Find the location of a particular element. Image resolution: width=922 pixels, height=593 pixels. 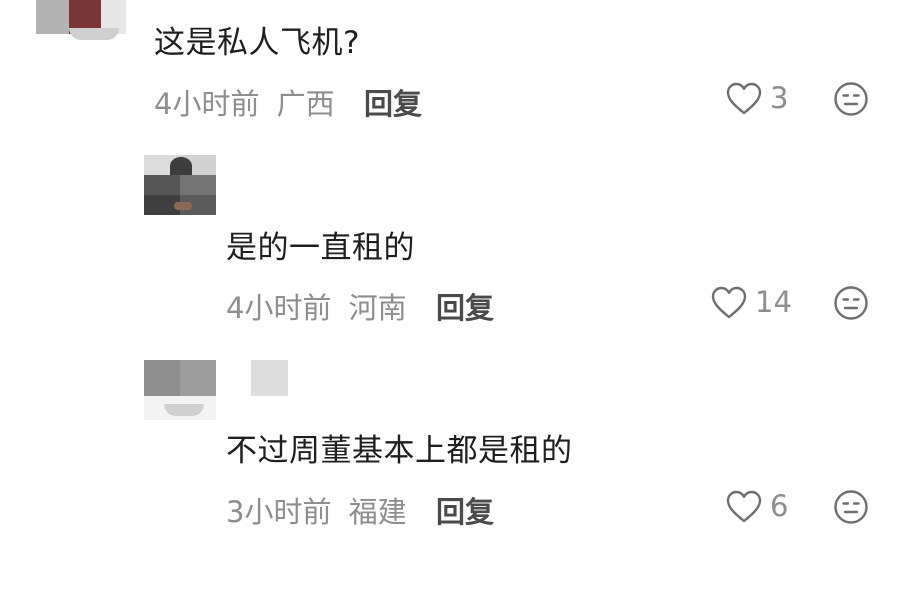

comment-meta: 4小时前 广西 is located at coordinates (244, 102).